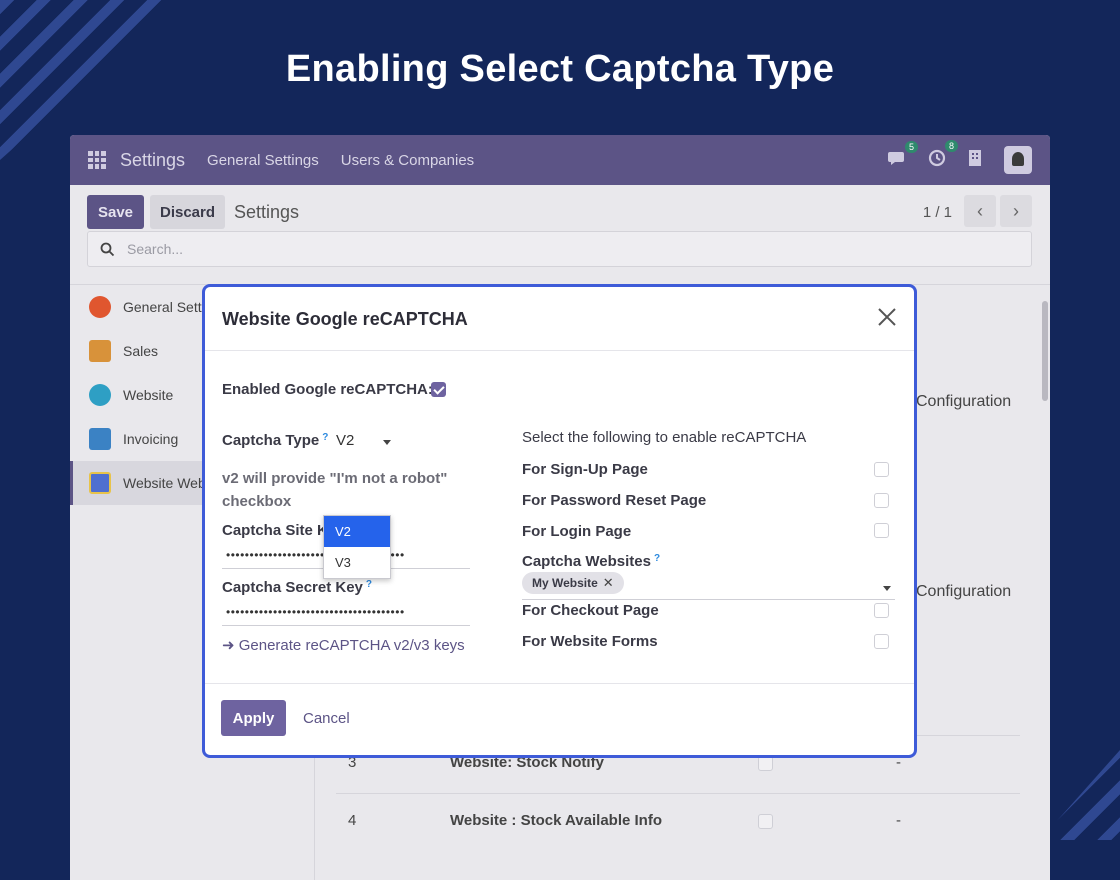  I want to click on login-checkbox, so click(881, 530).